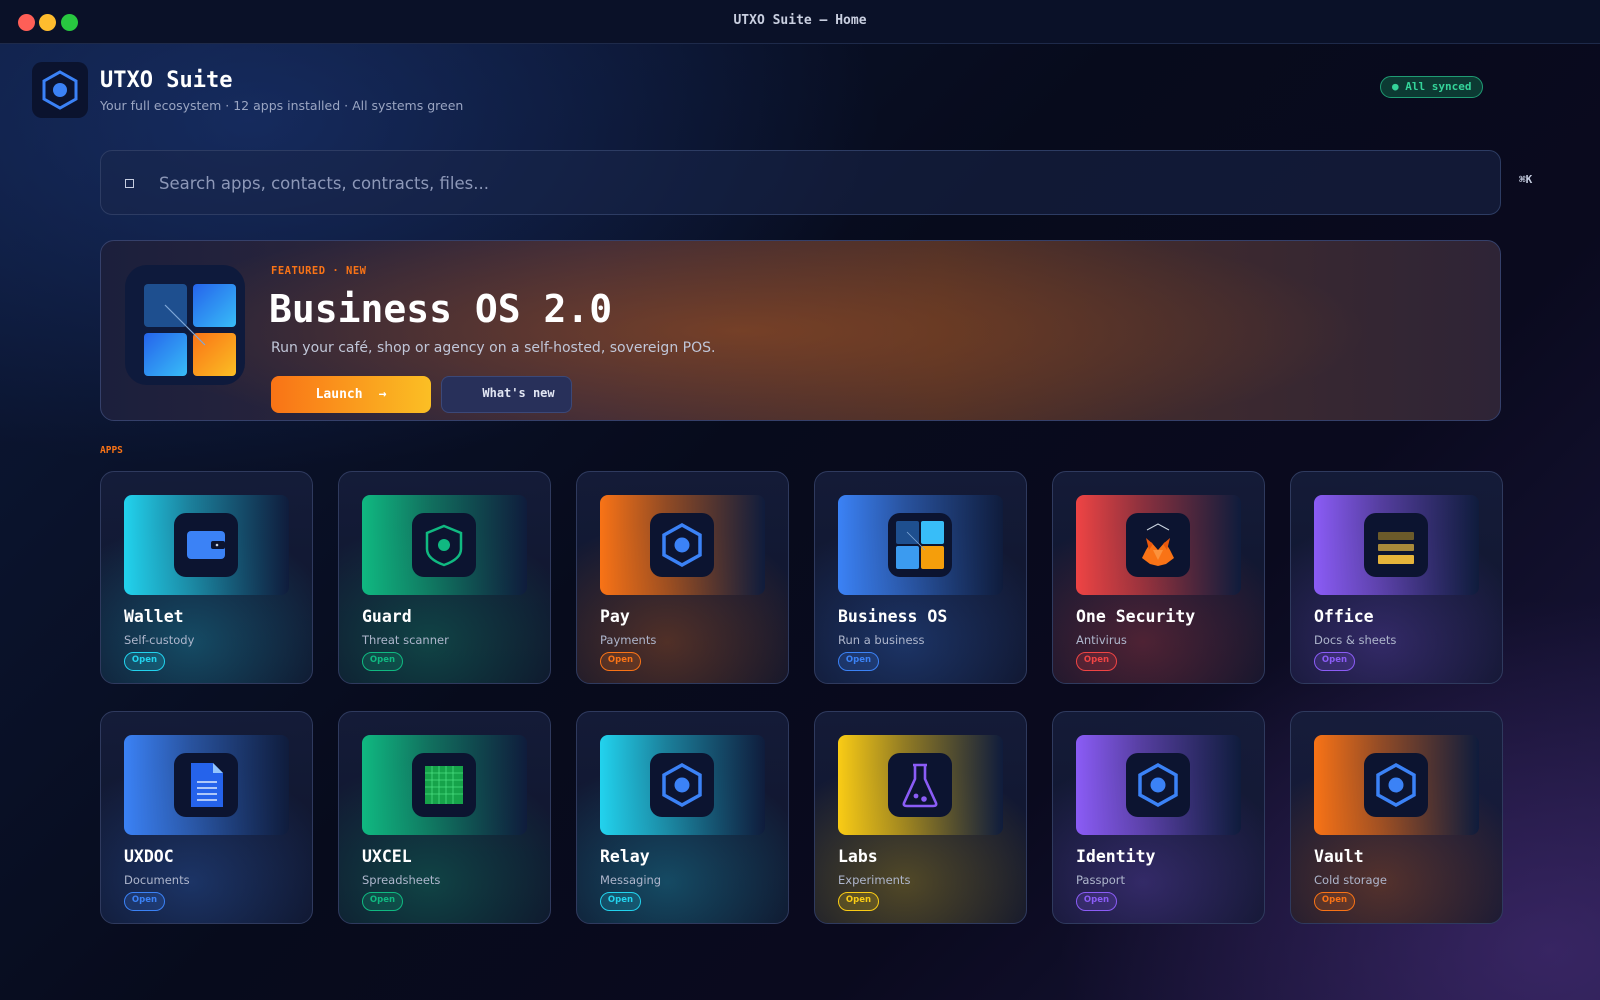 This screenshot has height=1000, width=1600. I want to click on fox-icon, so click(1158, 545).